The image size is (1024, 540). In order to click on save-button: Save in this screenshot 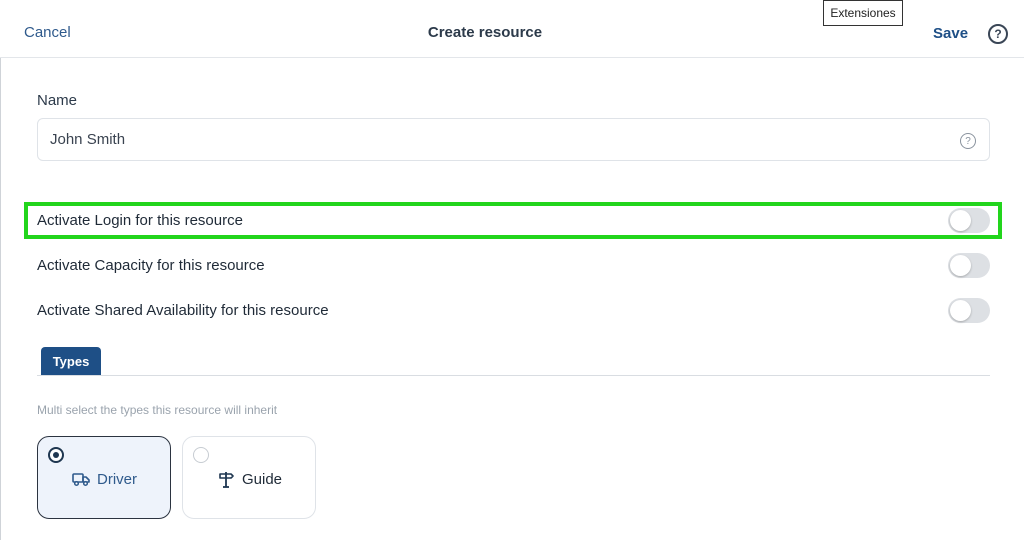, I will do `click(950, 33)`.